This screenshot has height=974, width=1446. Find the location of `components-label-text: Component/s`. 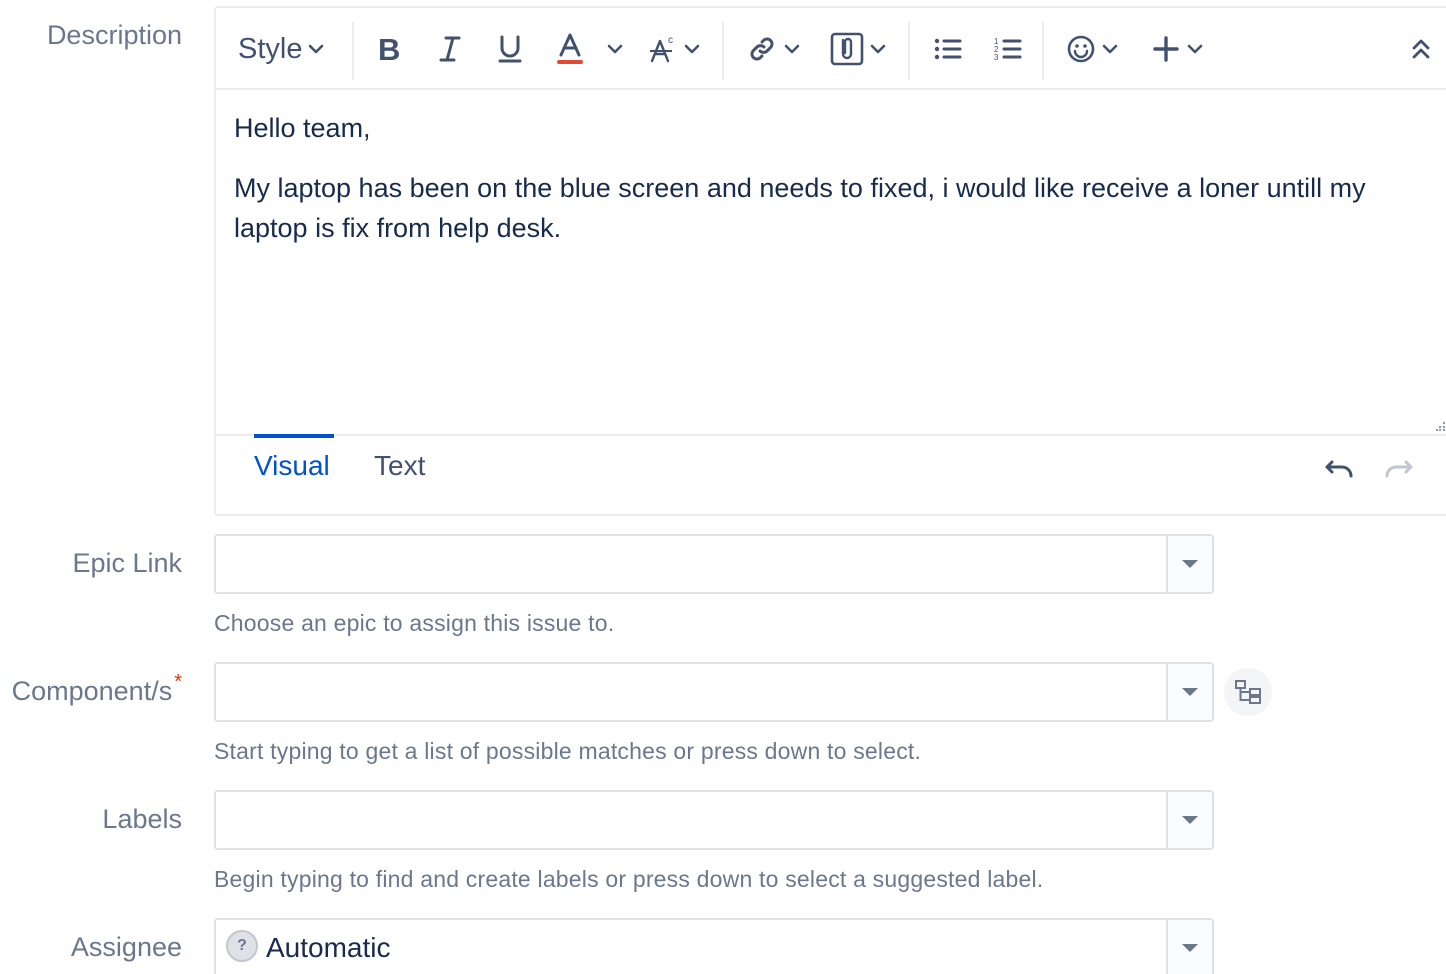

components-label-text: Component/s is located at coordinates (92, 691).